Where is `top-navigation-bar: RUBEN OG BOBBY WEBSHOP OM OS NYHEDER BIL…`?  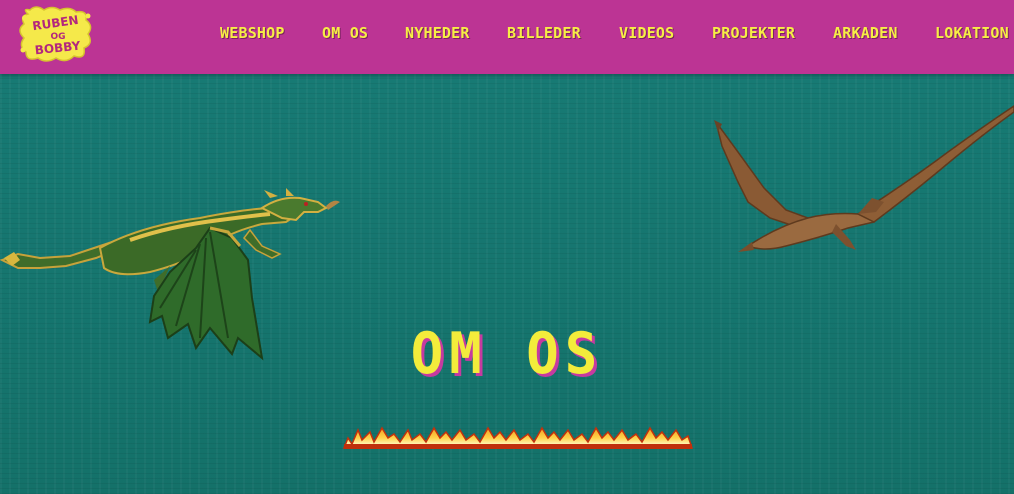
top-navigation-bar: RUBEN OG BOBBY WEBSHOP OM OS NYHEDER BIL… is located at coordinates (507, 37).